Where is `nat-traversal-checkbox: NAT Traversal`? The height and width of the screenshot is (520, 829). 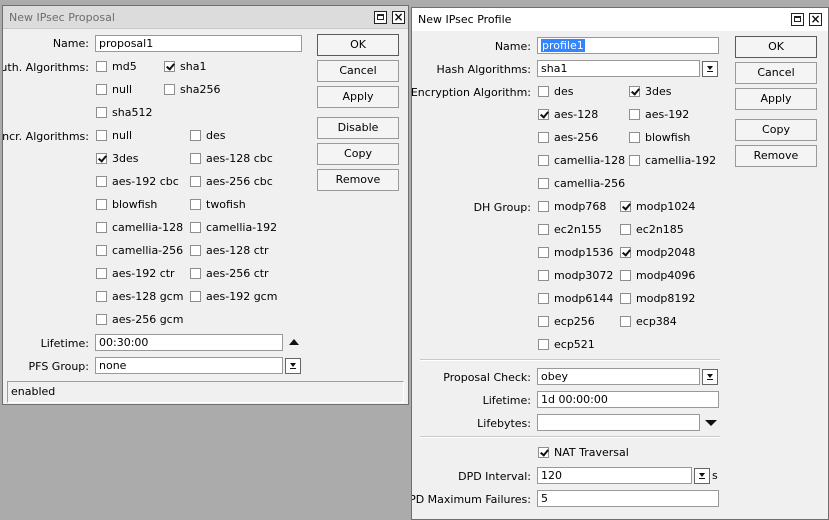 nat-traversal-checkbox: NAT Traversal is located at coordinates (583, 452).